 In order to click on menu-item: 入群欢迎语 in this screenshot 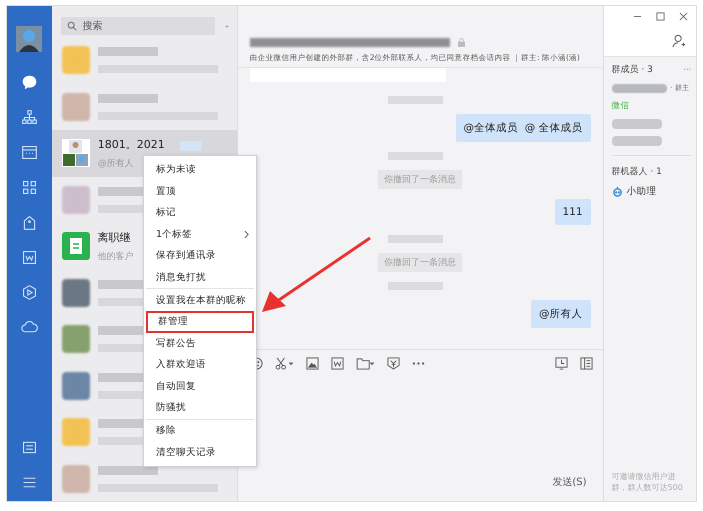, I will do `click(200, 365)`.